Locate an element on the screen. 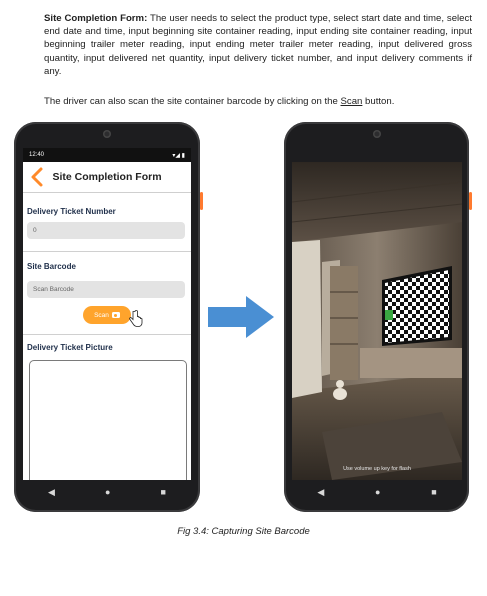  back-chevron-icon is located at coordinates (37, 177).